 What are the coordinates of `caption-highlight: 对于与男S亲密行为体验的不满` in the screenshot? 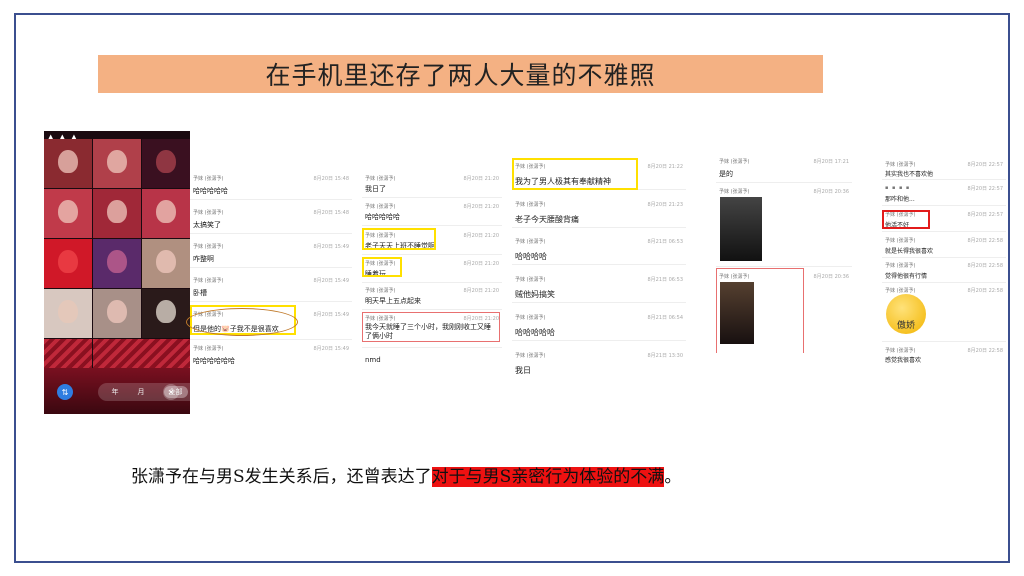 It's located at (548, 477).